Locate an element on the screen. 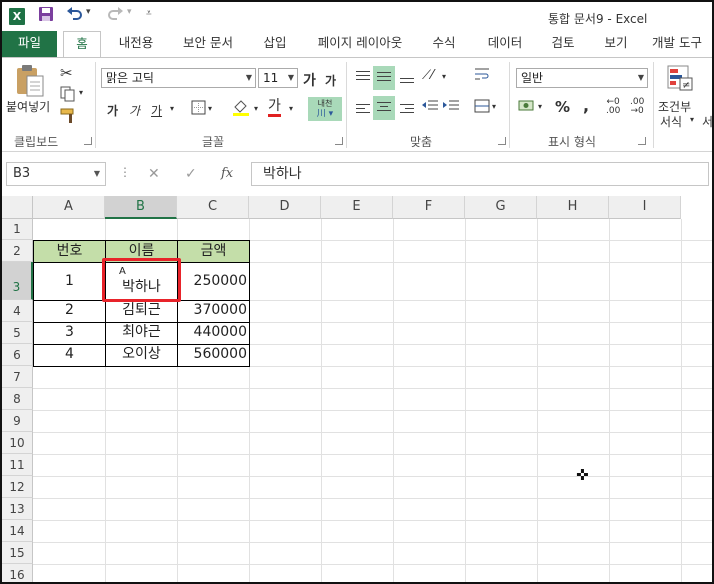  redo-dropdown-icon: ▾ is located at coordinates (129, 12).